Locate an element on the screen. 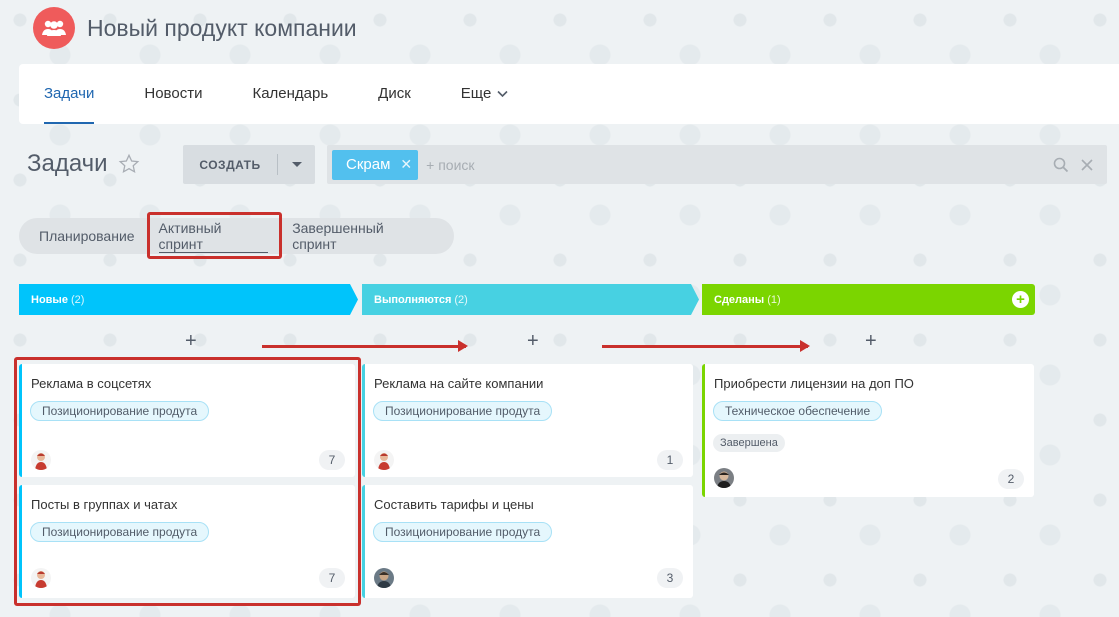 This screenshot has height=617, width=1119. column-count: (1) is located at coordinates (774, 299).